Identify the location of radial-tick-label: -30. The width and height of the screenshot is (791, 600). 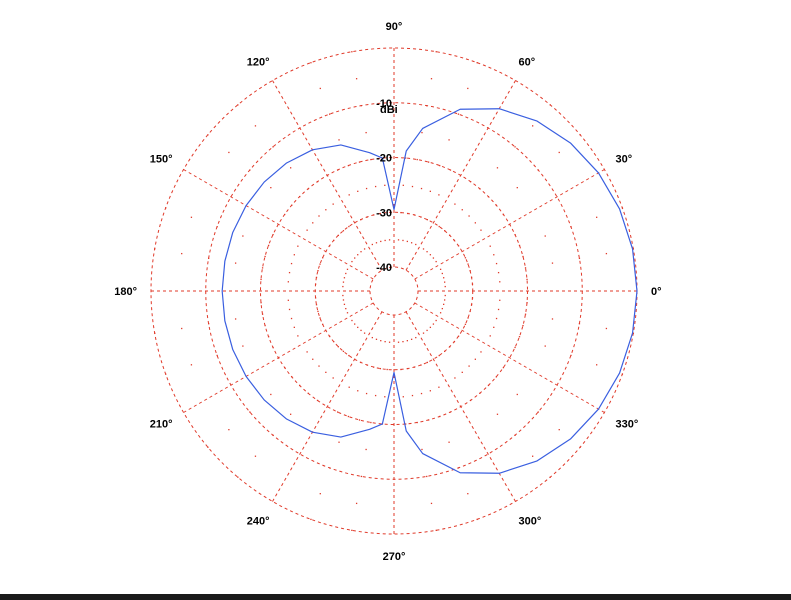
(384, 213).